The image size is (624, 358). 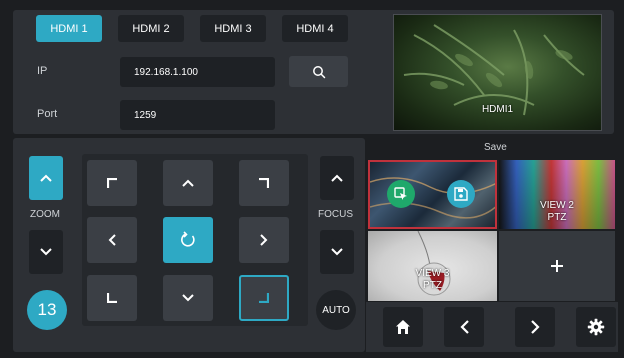 I want to click on corner-down-right-icon, so click(x=264, y=298).